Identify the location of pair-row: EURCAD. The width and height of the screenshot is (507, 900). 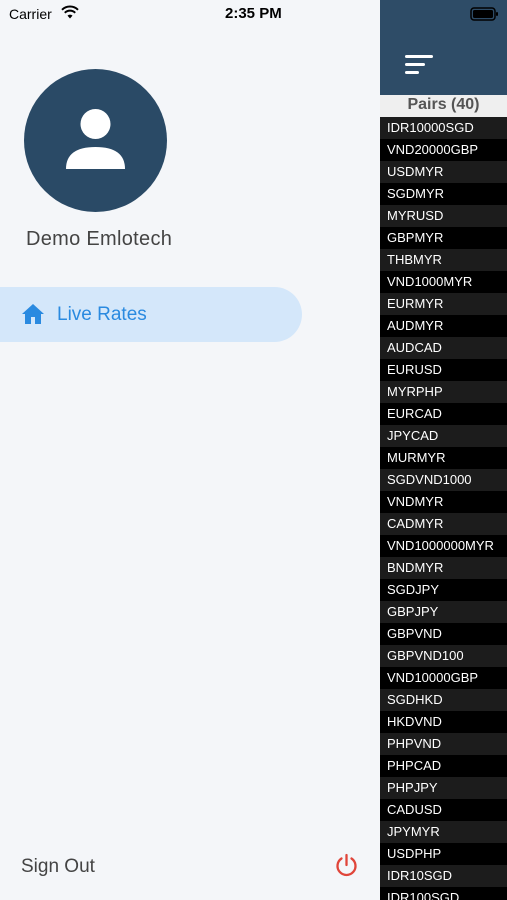
(443, 414).